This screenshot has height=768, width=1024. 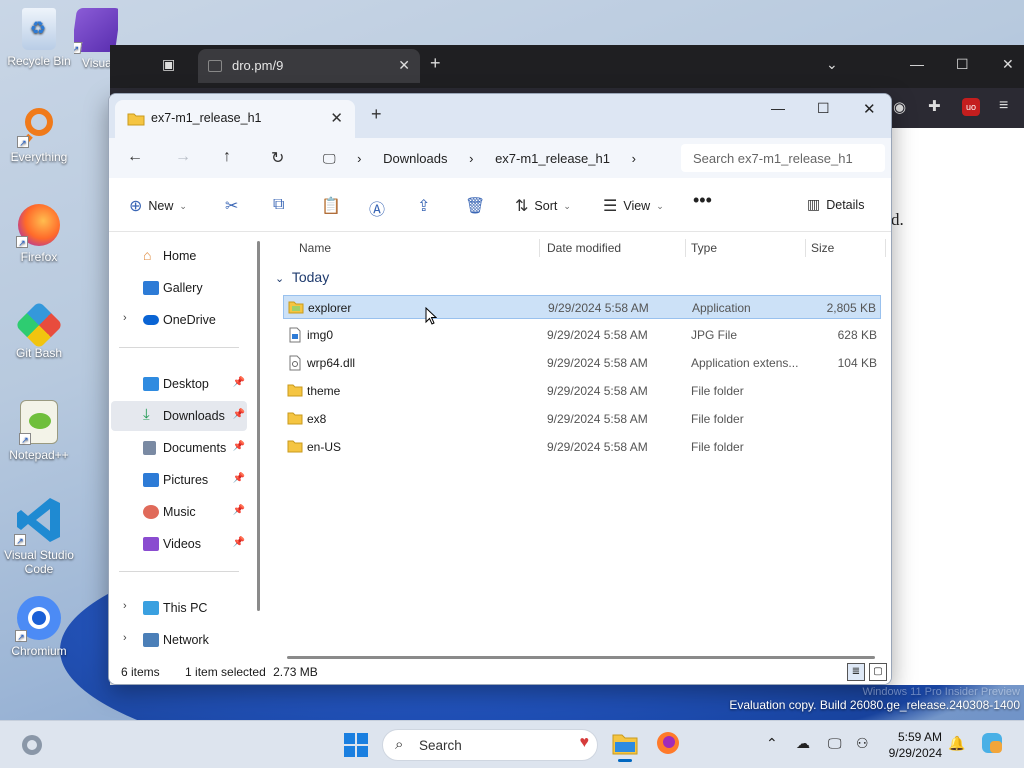 What do you see at coordinates (993, 744) in the screenshot?
I see `copilot-icon` at bounding box center [993, 744].